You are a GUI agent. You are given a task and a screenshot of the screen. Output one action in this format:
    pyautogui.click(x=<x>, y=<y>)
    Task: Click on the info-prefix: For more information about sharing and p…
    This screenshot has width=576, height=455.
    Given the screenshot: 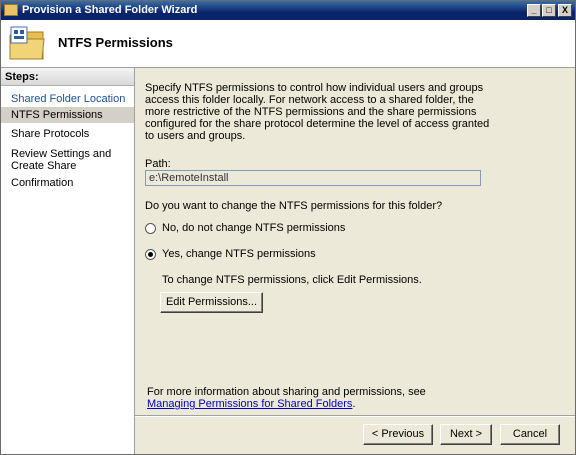 What is the action you would take?
    pyautogui.click(x=286, y=392)
    